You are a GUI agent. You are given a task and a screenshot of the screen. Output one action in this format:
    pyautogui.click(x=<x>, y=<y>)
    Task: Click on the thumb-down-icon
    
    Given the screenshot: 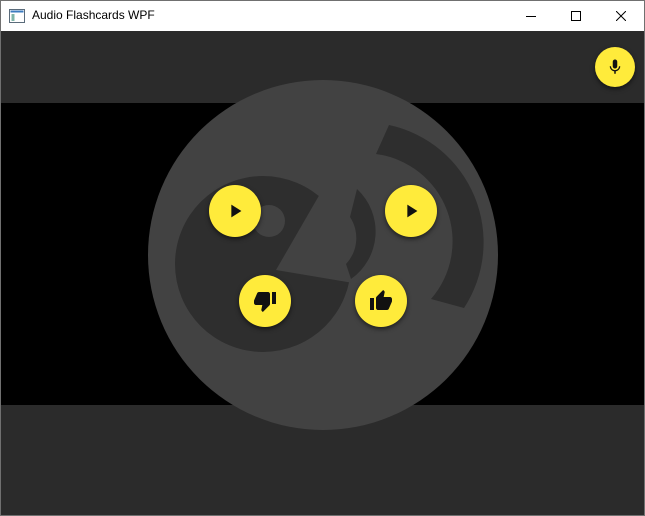 What is the action you would take?
    pyautogui.click(x=265, y=302)
    